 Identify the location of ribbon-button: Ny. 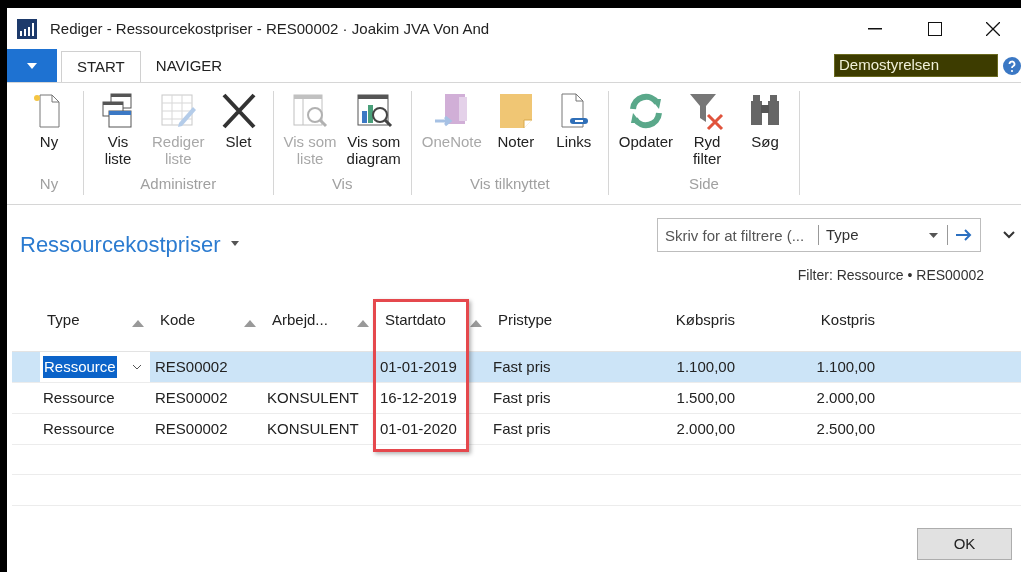
(49, 120).